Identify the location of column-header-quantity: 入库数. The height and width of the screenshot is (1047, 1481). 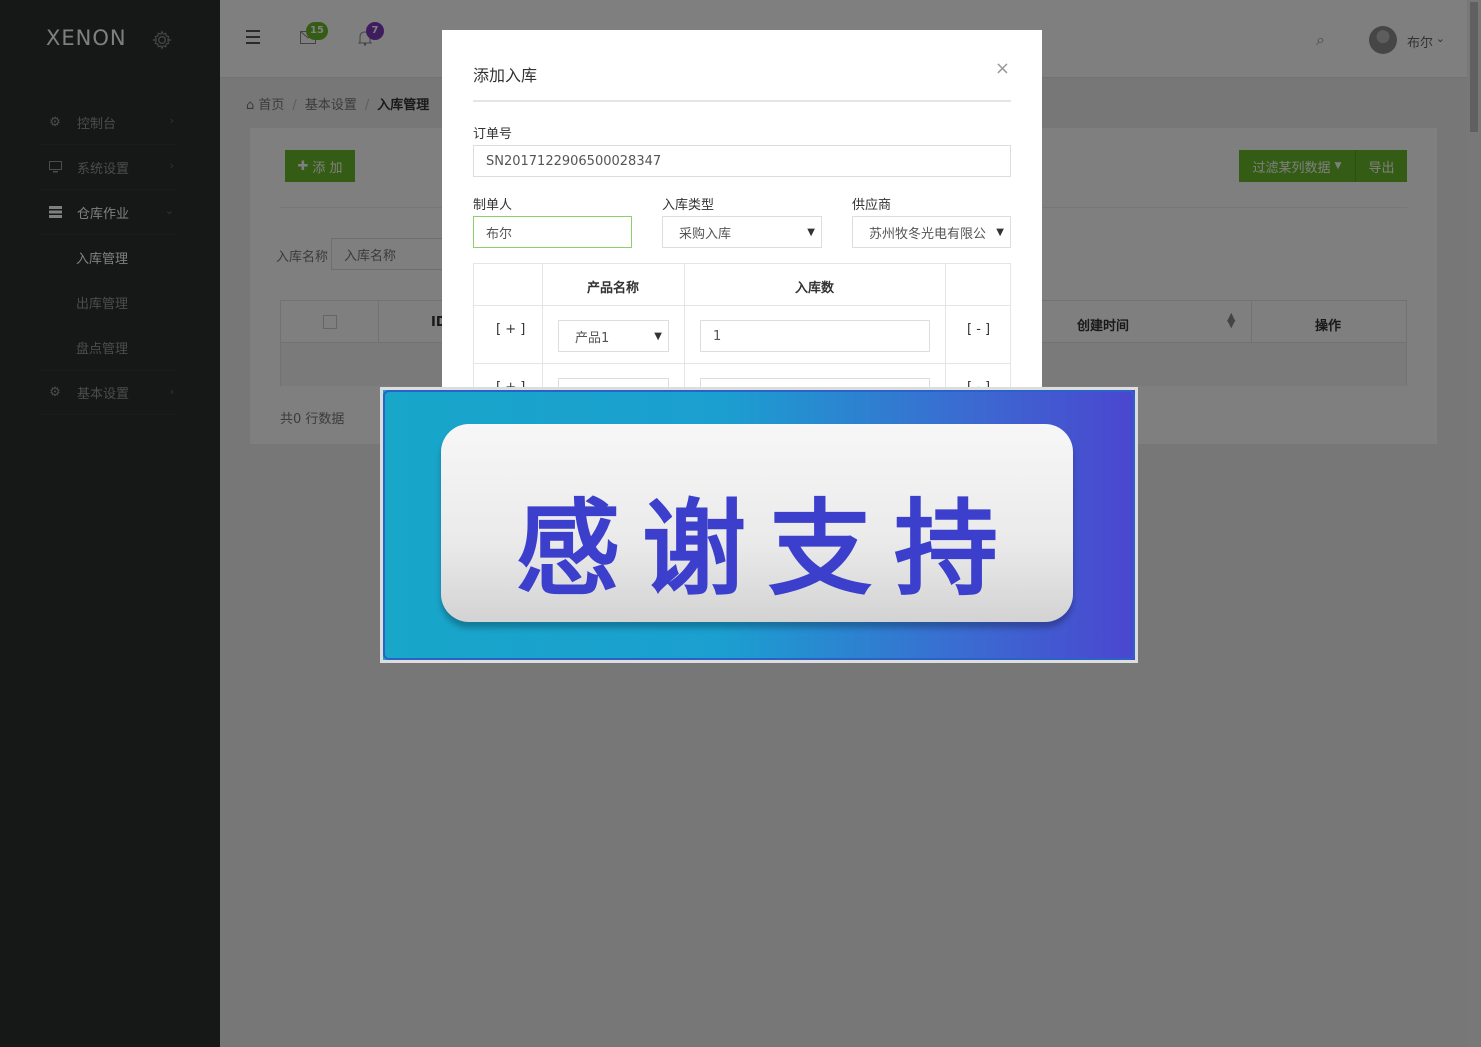
(815, 288).